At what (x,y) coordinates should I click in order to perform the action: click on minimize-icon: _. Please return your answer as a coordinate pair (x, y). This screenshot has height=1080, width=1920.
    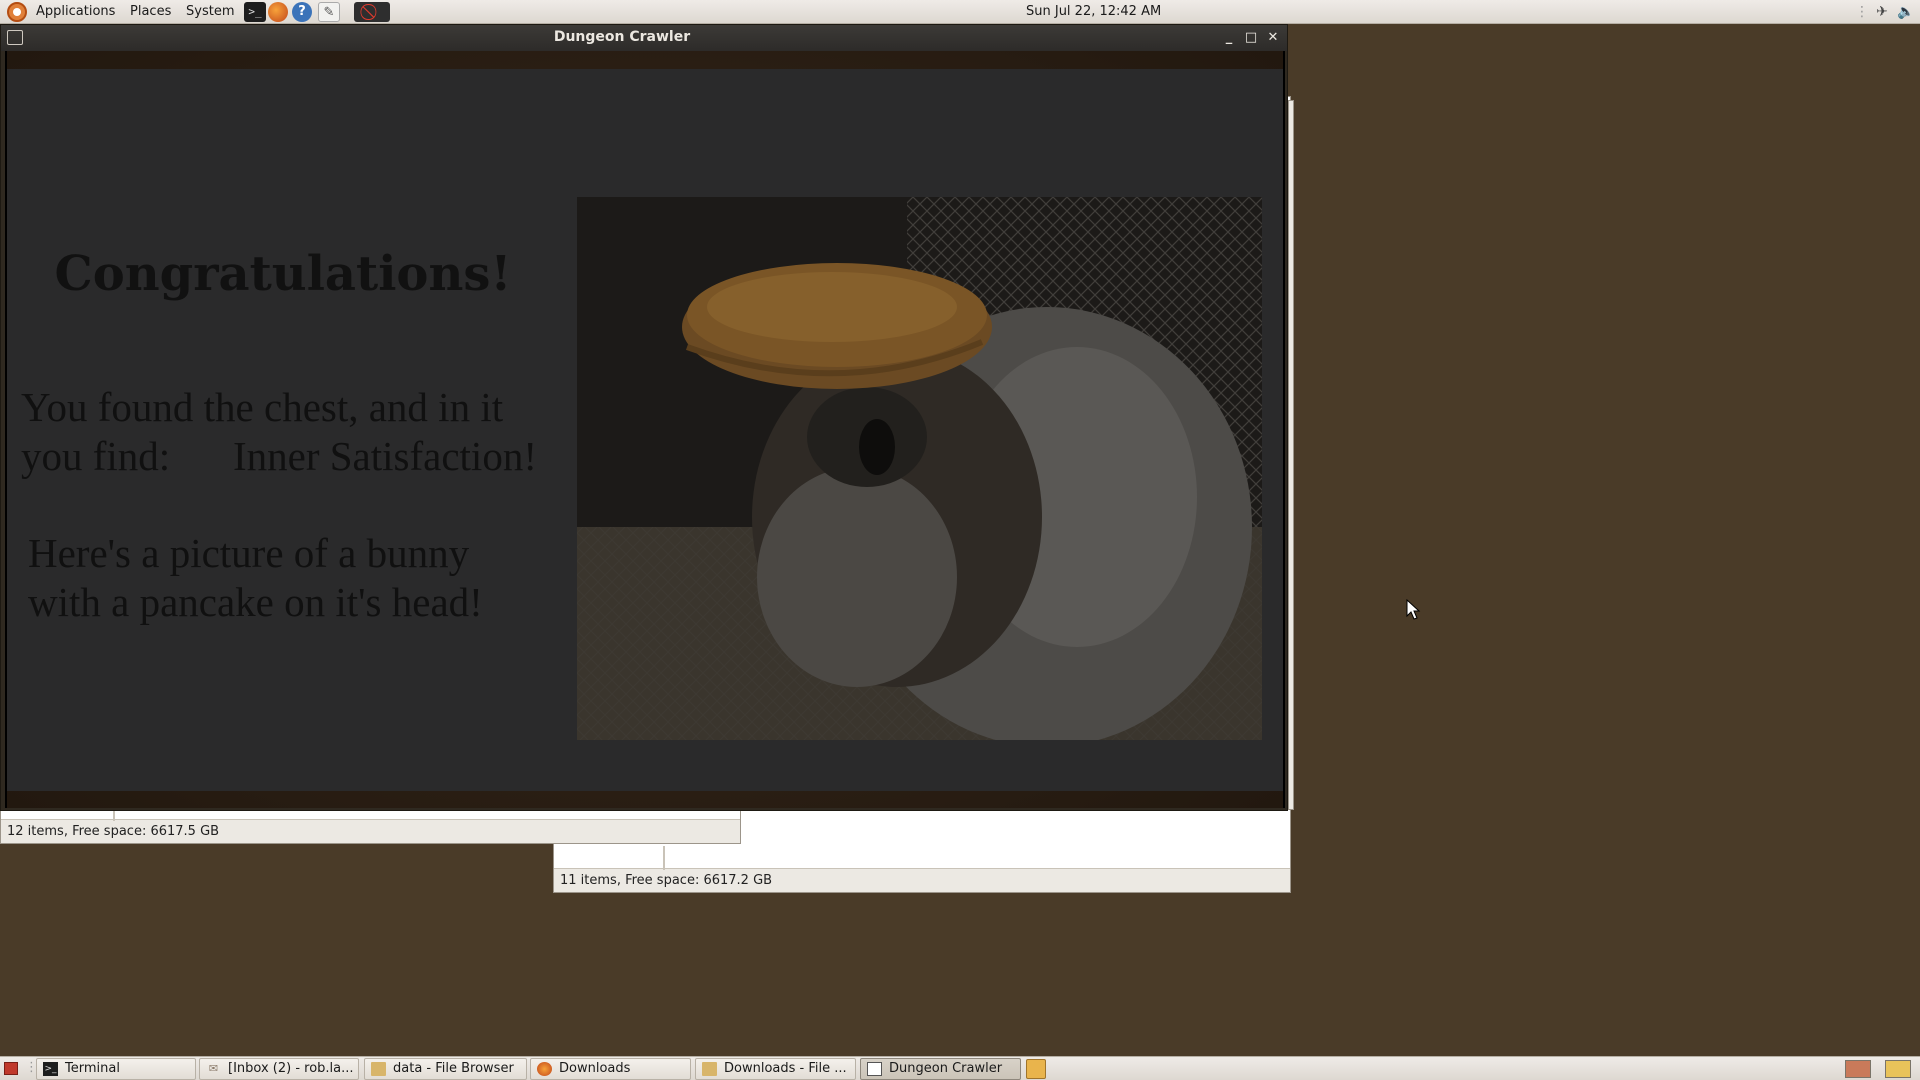
    Looking at the image, I should click on (1229, 38).